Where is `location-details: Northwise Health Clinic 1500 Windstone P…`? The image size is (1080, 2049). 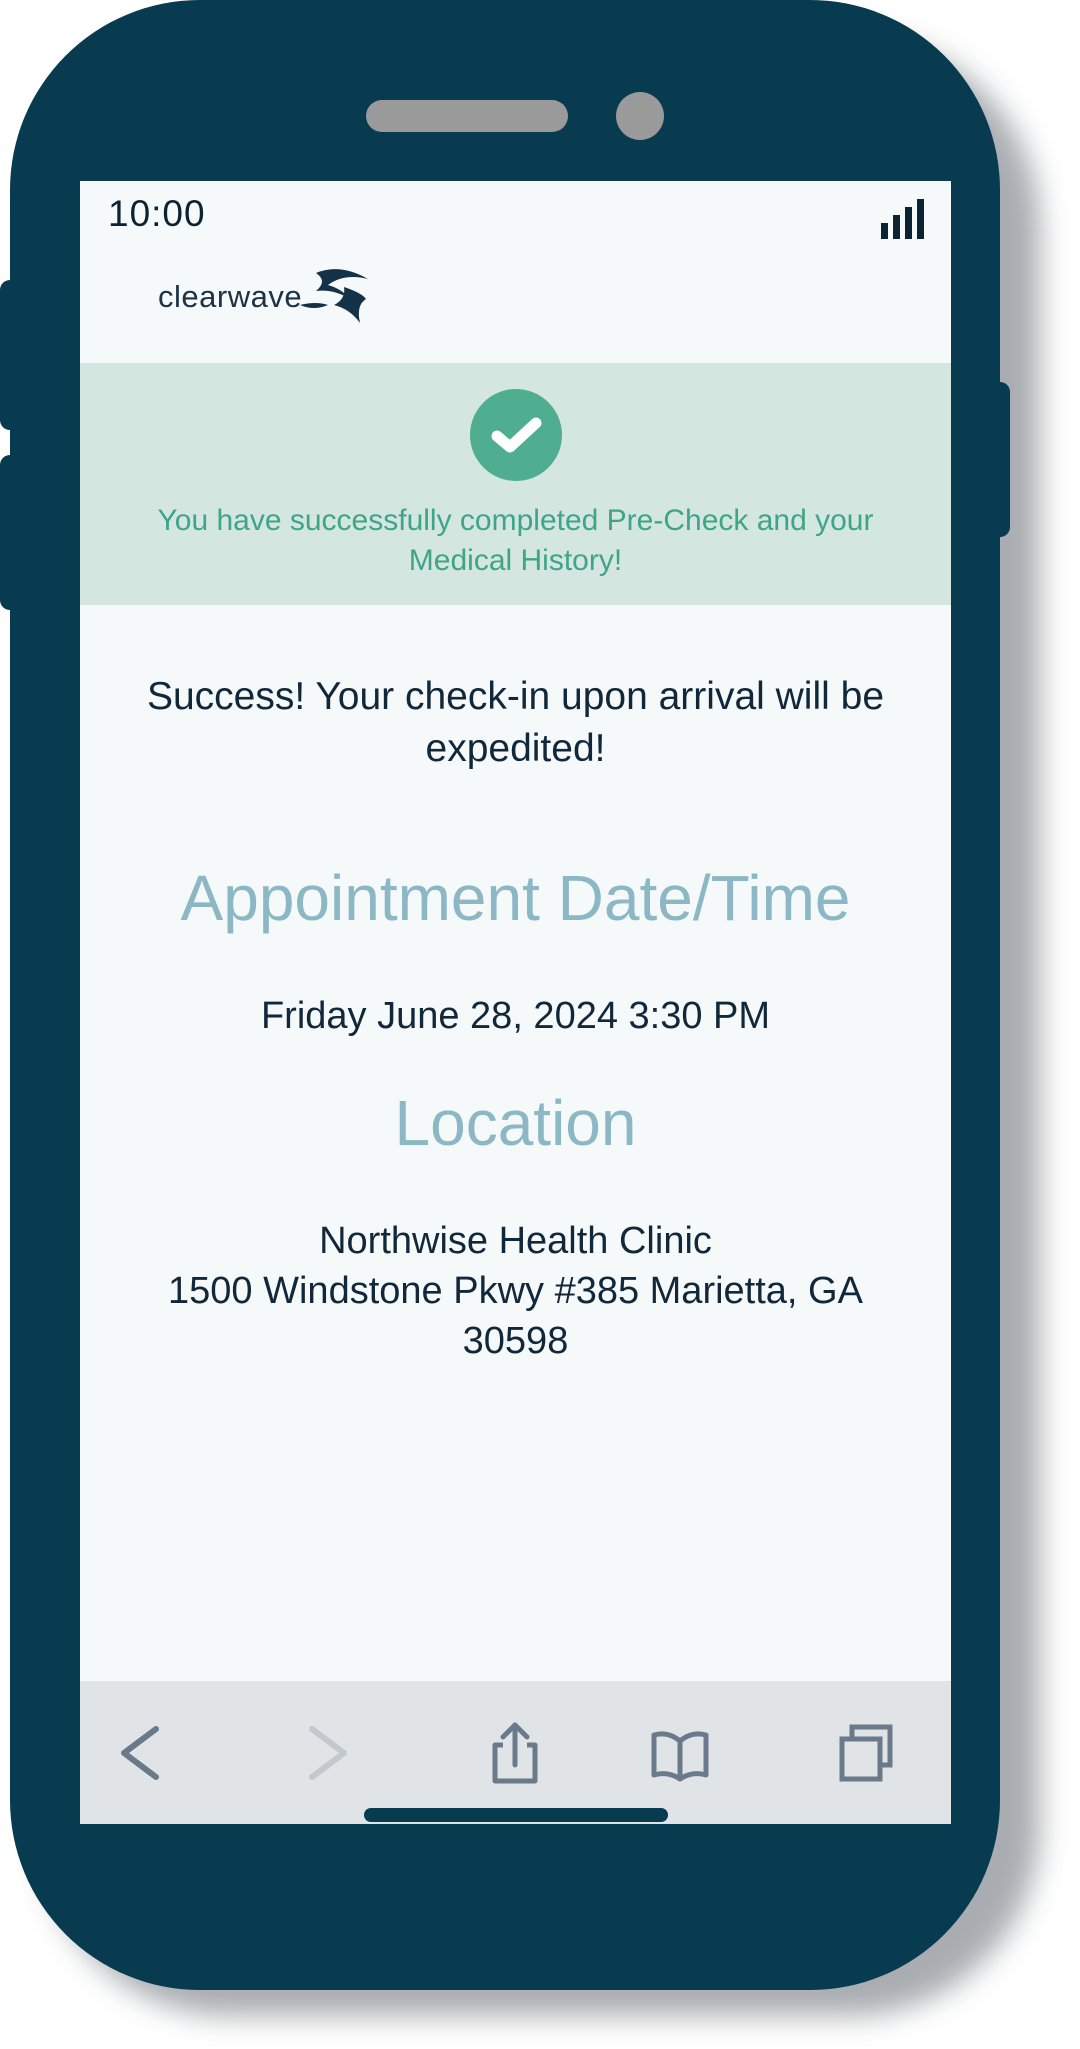
location-details: Northwise Health Clinic 1500 Windstone P… is located at coordinates (515, 1291).